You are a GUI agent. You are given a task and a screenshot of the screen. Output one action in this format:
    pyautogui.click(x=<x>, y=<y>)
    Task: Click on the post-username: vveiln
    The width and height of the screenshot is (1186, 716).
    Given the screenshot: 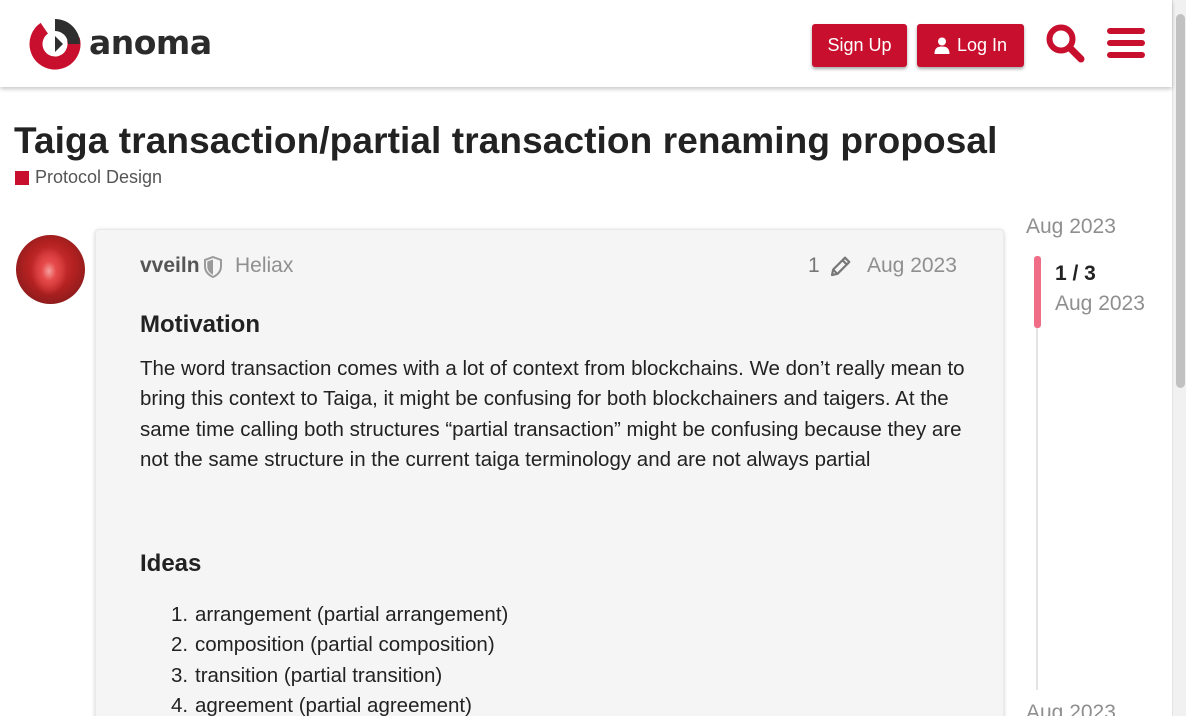 What is the action you would take?
    pyautogui.click(x=170, y=266)
    